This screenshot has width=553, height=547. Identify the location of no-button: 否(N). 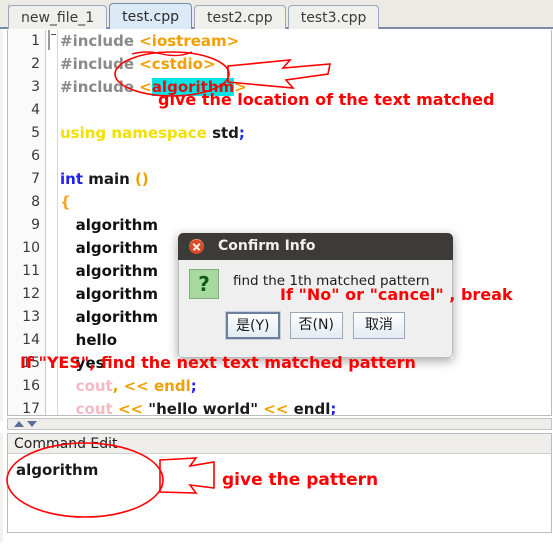
(316, 325).